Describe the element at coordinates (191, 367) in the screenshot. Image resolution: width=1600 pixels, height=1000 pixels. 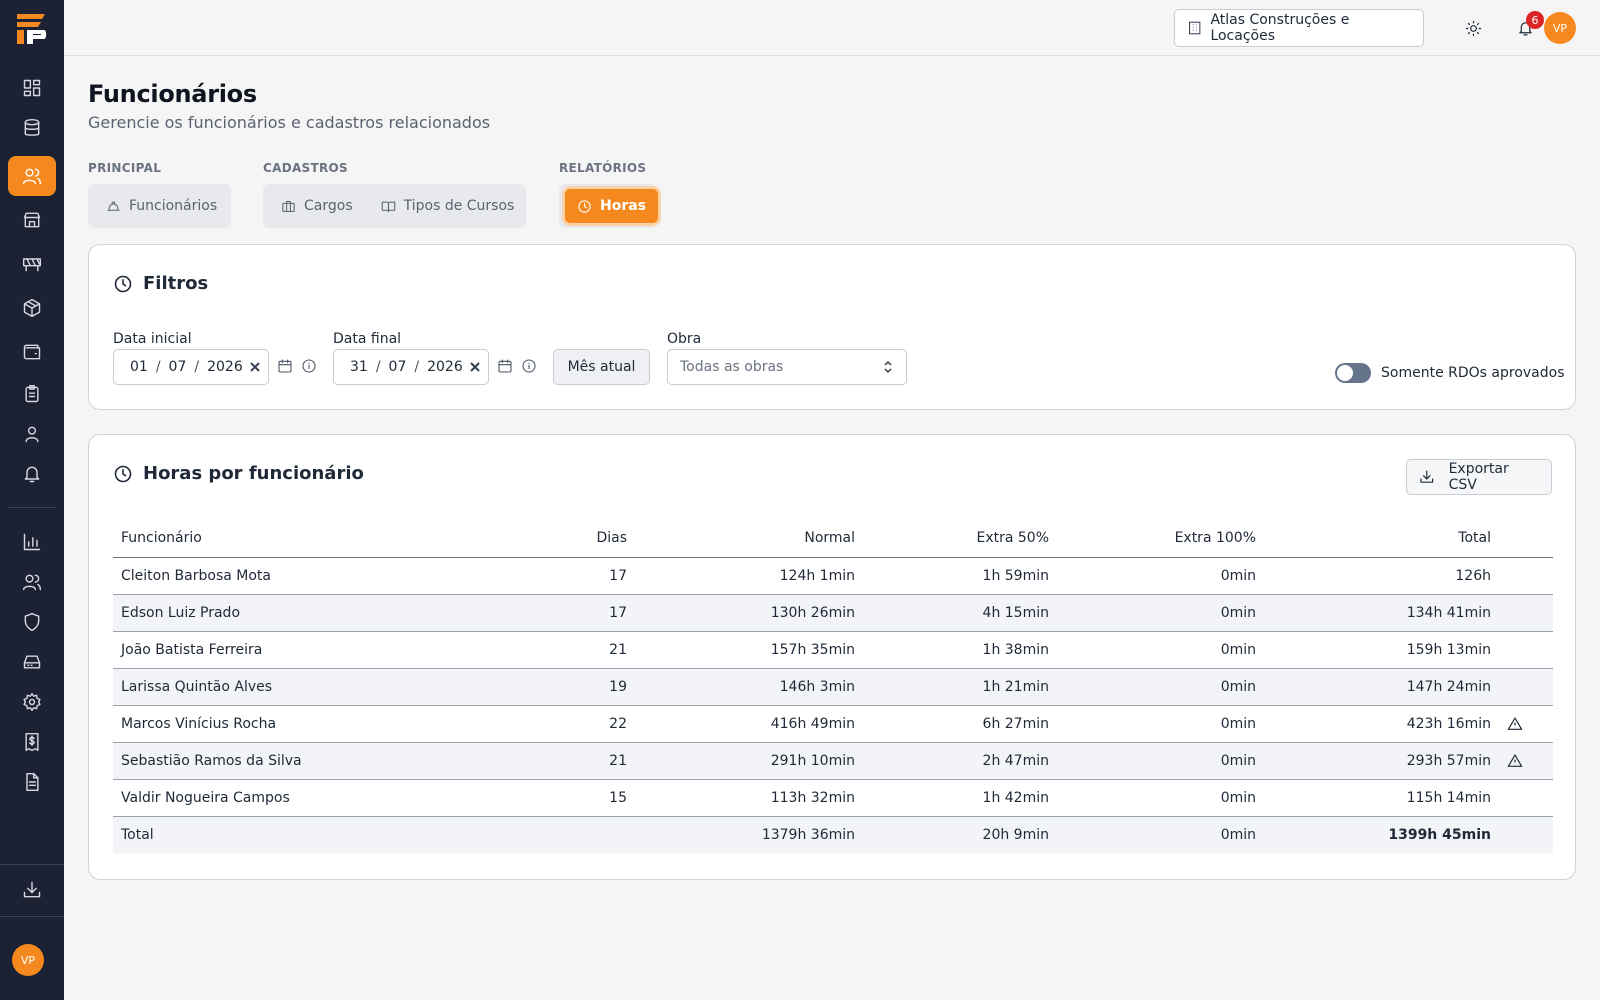
I see `start-date-input: 01/ 07/ 2026` at that location.